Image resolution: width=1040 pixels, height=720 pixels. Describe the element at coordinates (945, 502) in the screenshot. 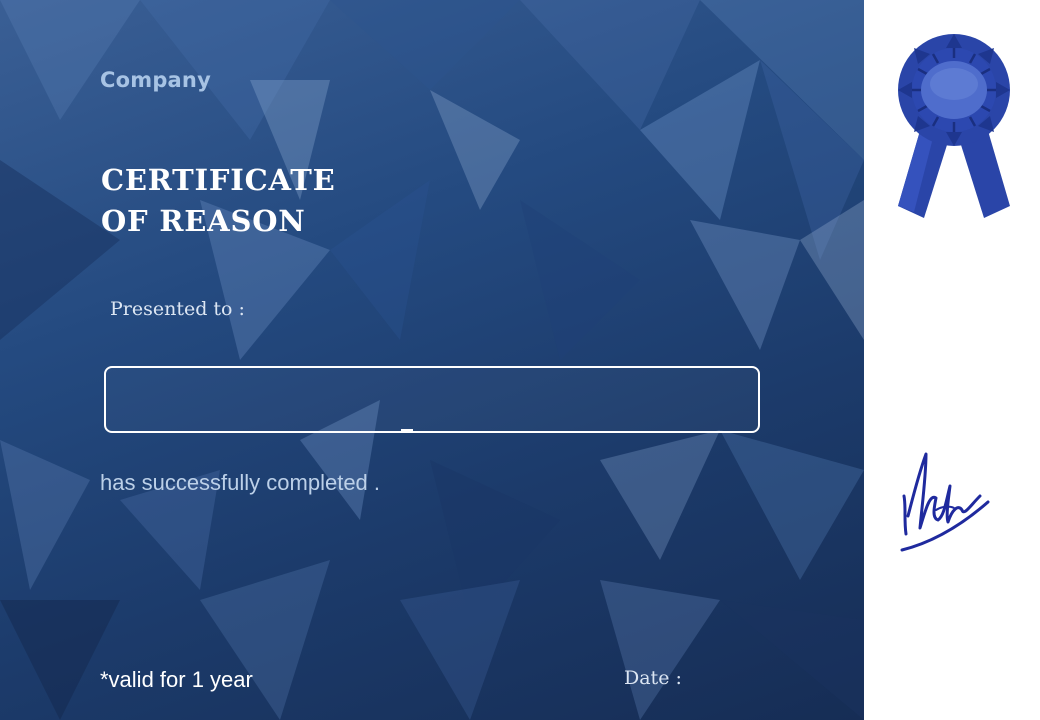

I see `handwritten-signature-icon` at that location.